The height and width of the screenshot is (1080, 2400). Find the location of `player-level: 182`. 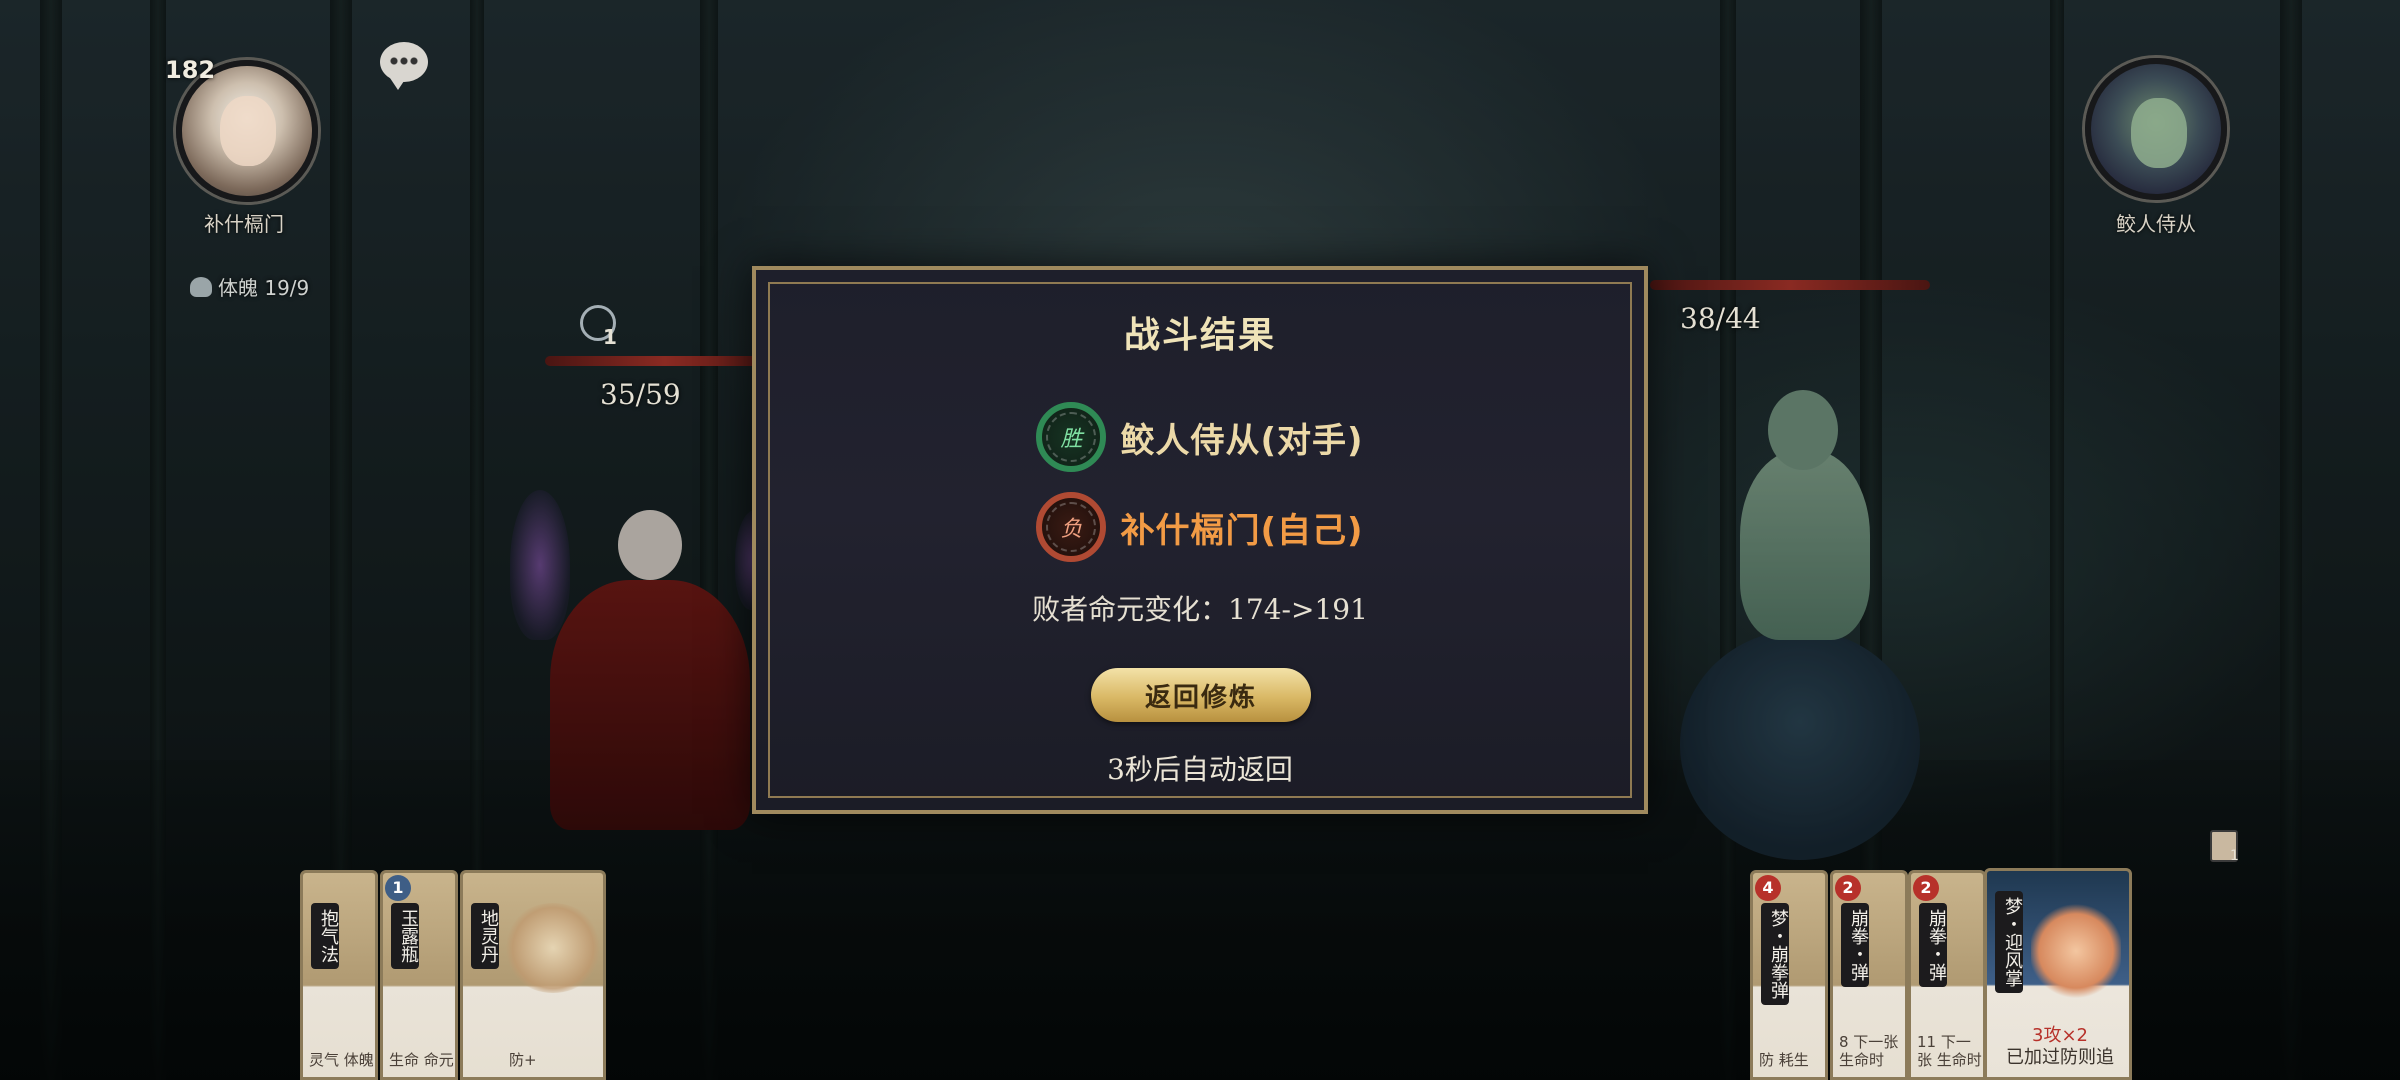

player-level: 182 is located at coordinates (190, 70).